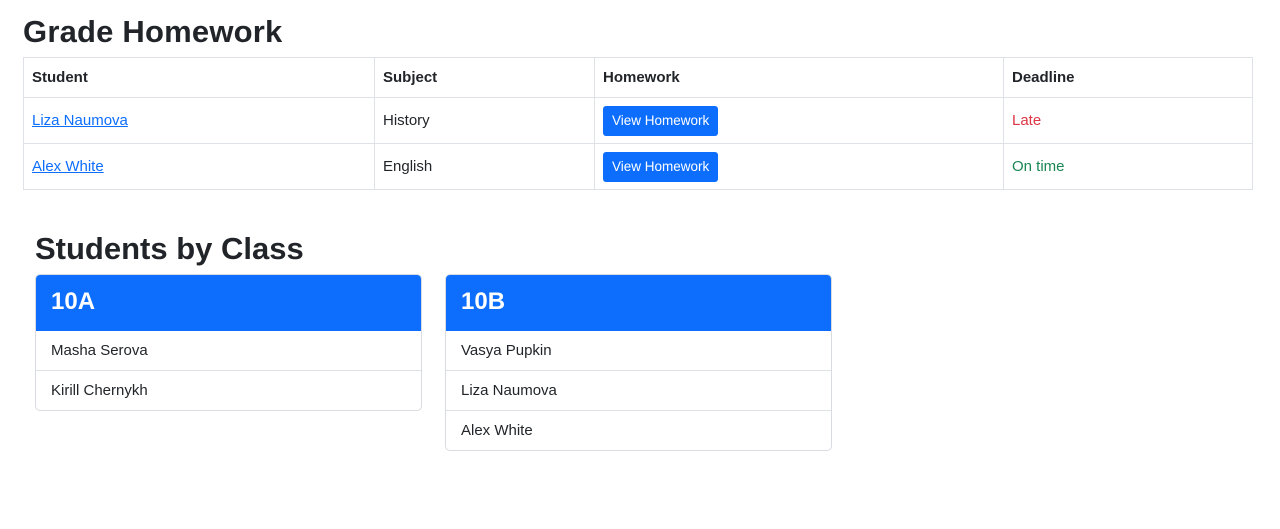  What do you see at coordinates (199, 77) in the screenshot?
I see `header-student: Student` at bounding box center [199, 77].